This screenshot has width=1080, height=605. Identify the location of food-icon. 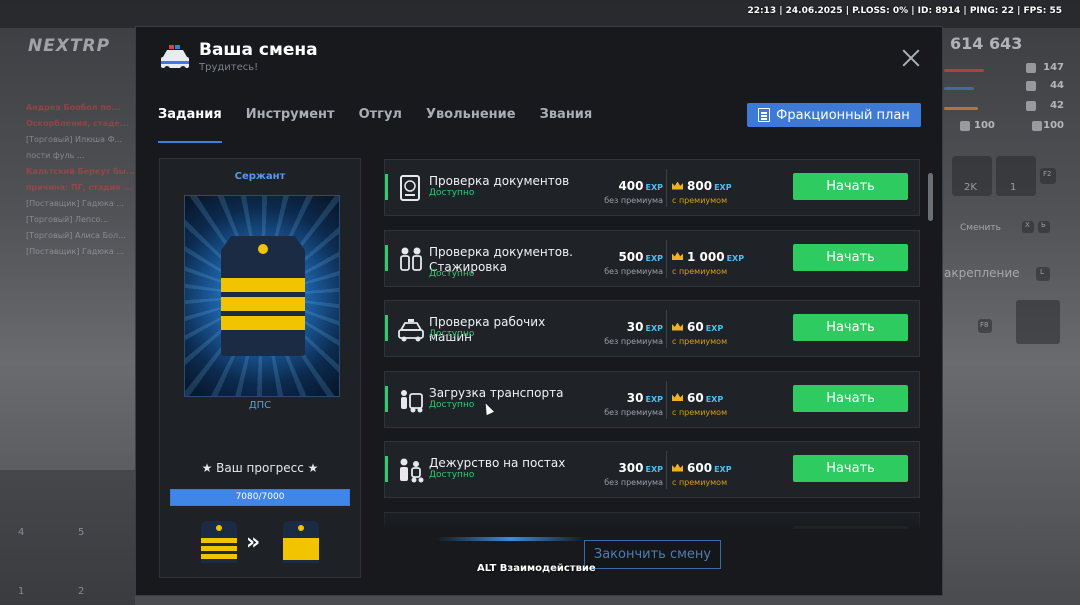
(1031, 106).